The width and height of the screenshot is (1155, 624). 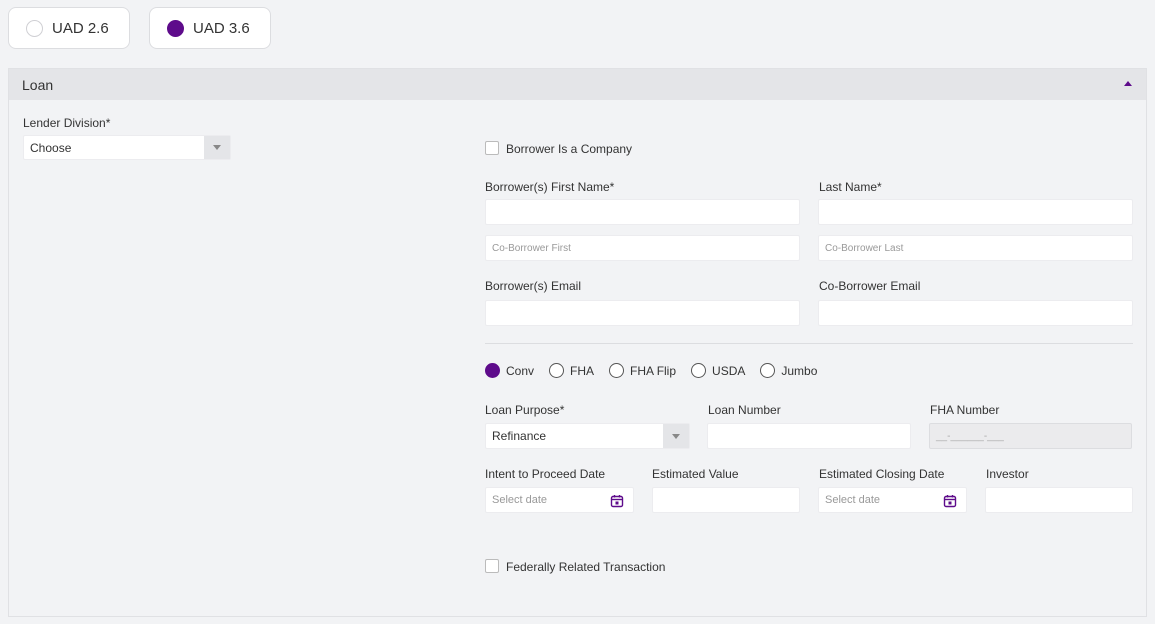 What do you see at coordinates (80, 28) in the screenshot?
I see `uad-2-6-label: UAD 2.6` at bounding box center [80, 28].